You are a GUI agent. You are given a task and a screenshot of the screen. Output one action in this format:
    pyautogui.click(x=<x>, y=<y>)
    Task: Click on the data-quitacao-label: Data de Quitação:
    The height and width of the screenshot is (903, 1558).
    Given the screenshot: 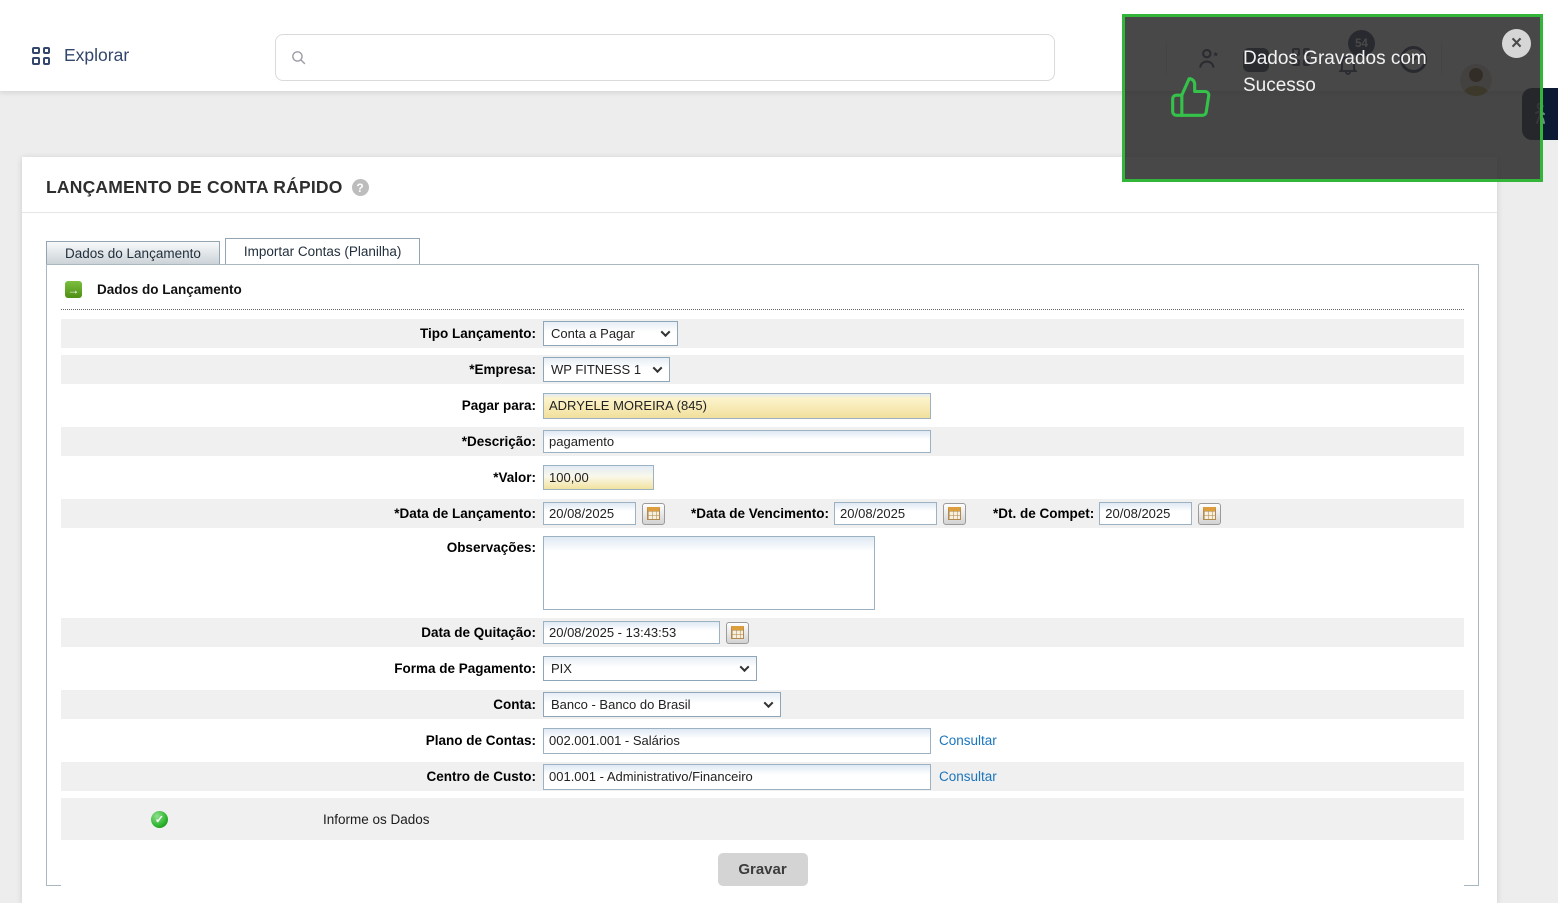 What is the action you would take?
    pyautogui.click(x=478, y=632)
    